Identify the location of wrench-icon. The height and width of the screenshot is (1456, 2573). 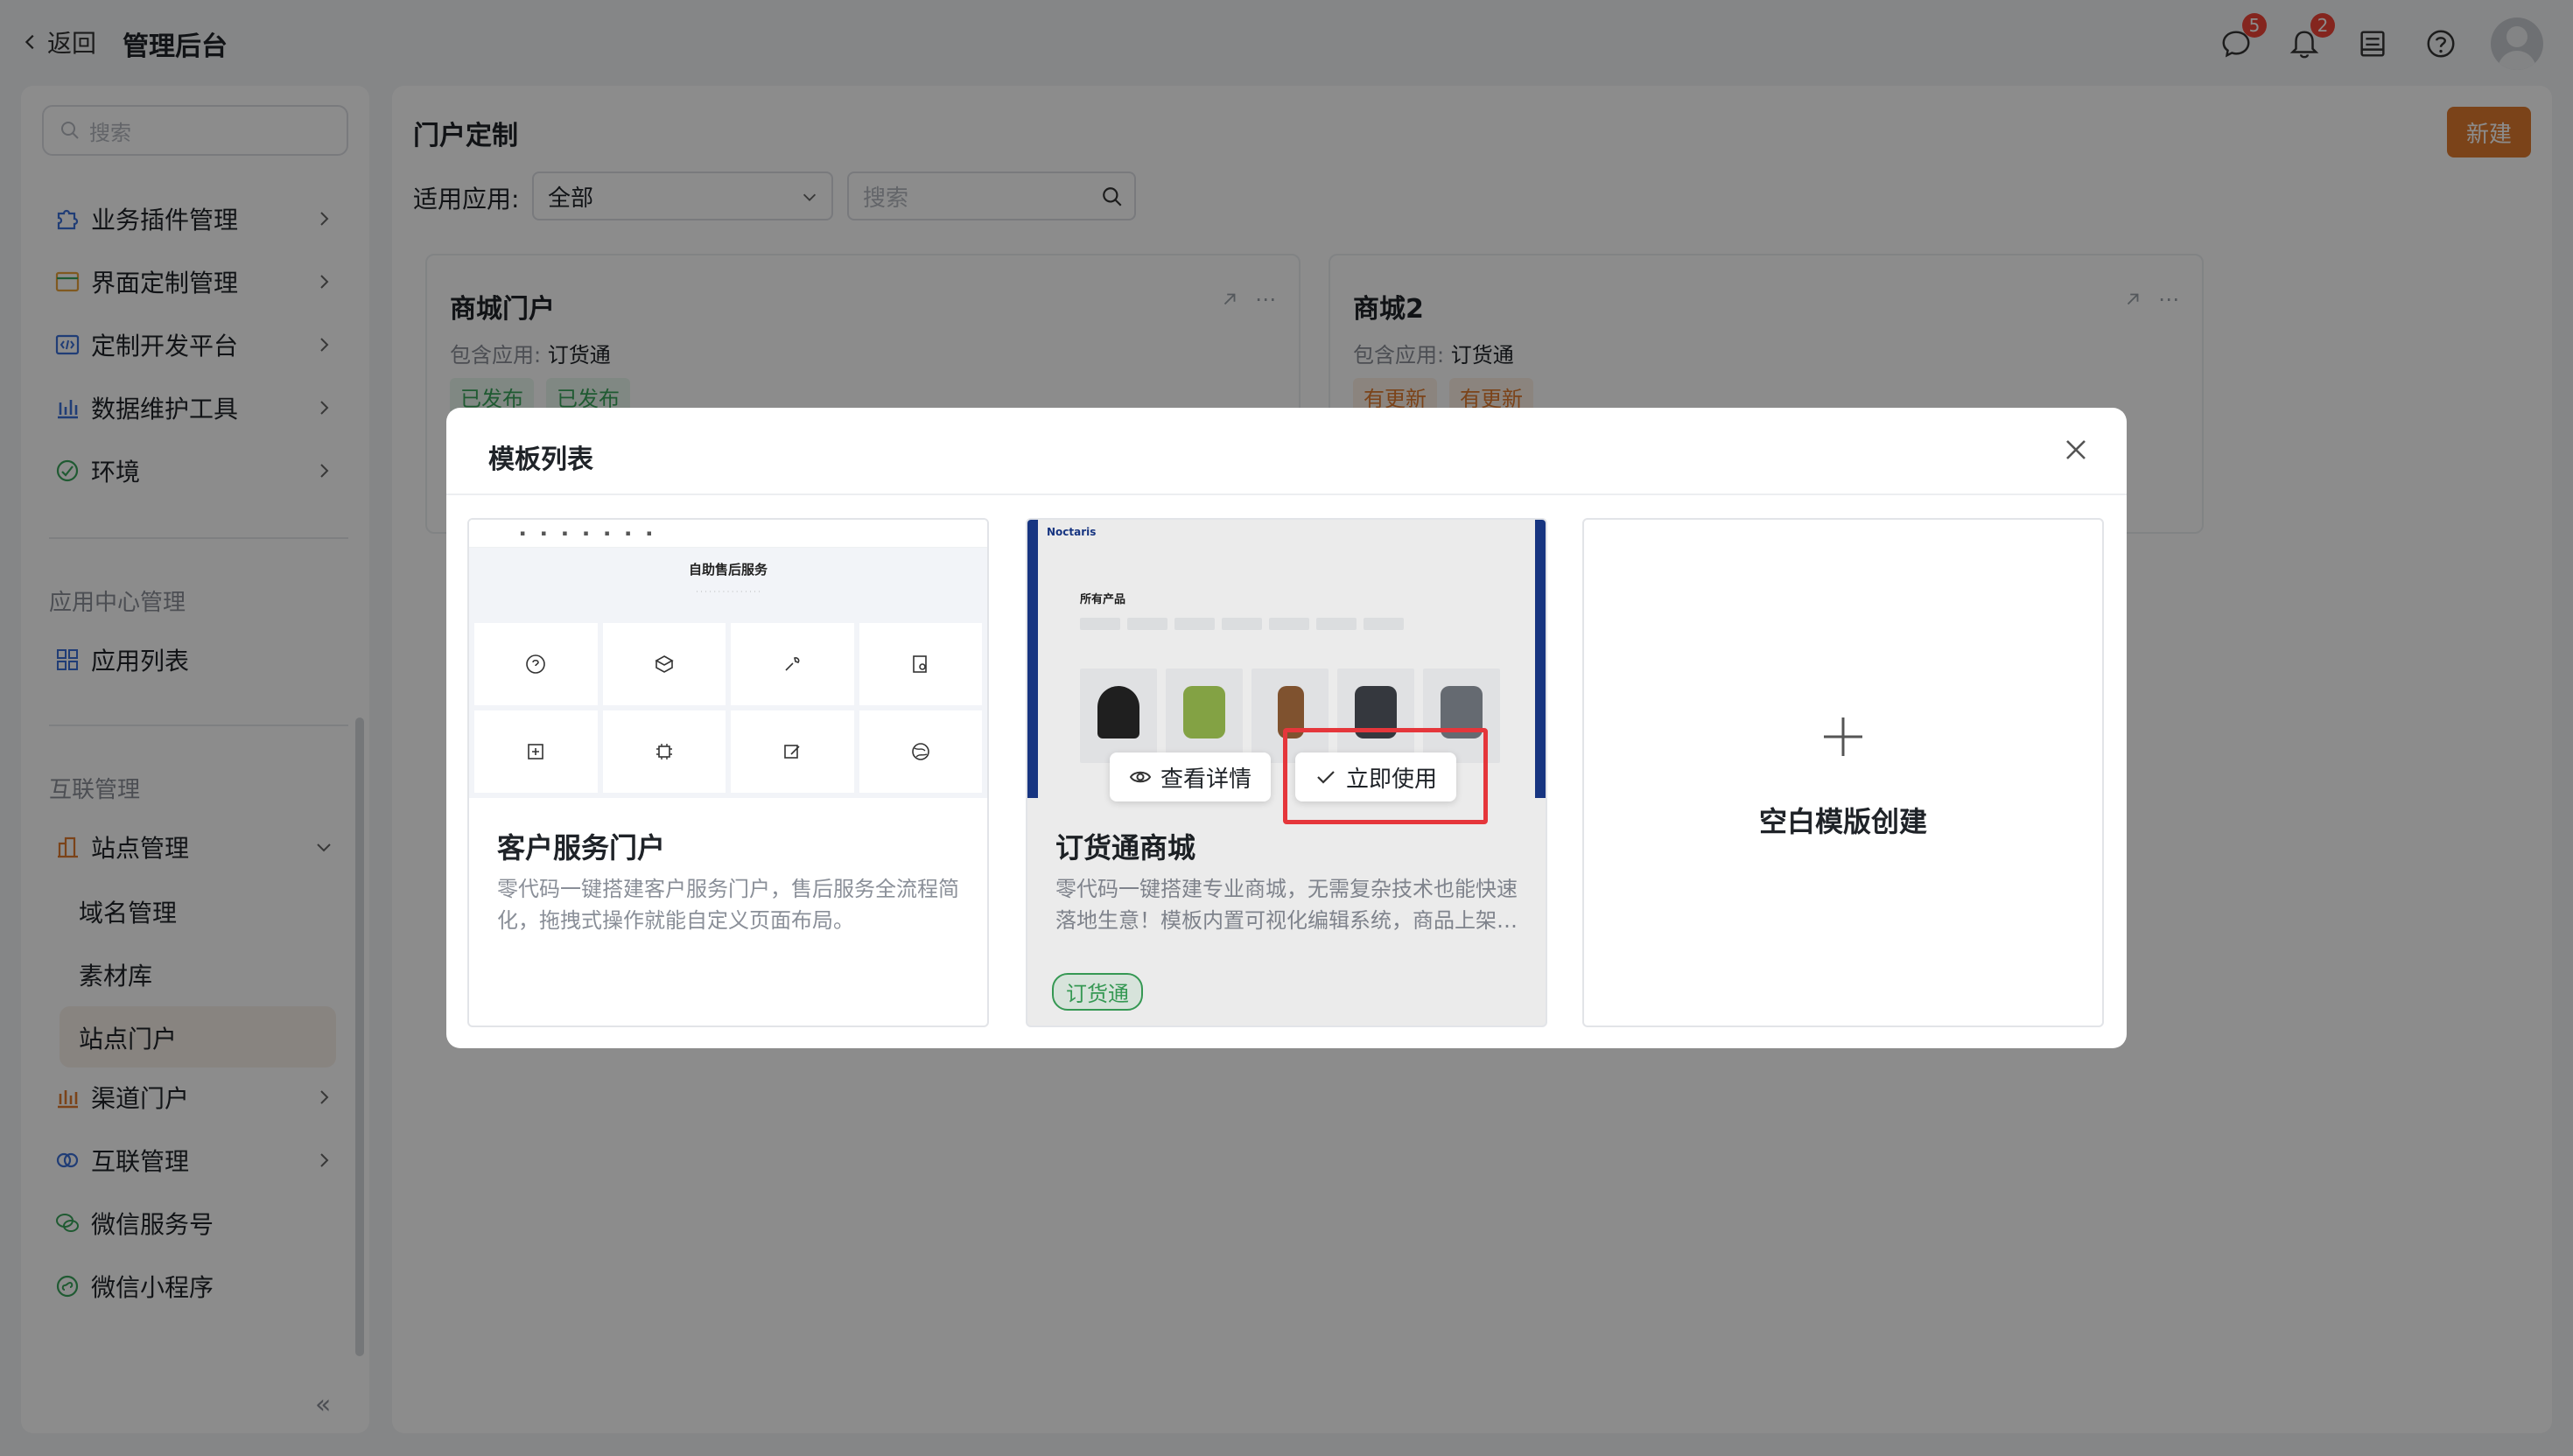
(792, 664).